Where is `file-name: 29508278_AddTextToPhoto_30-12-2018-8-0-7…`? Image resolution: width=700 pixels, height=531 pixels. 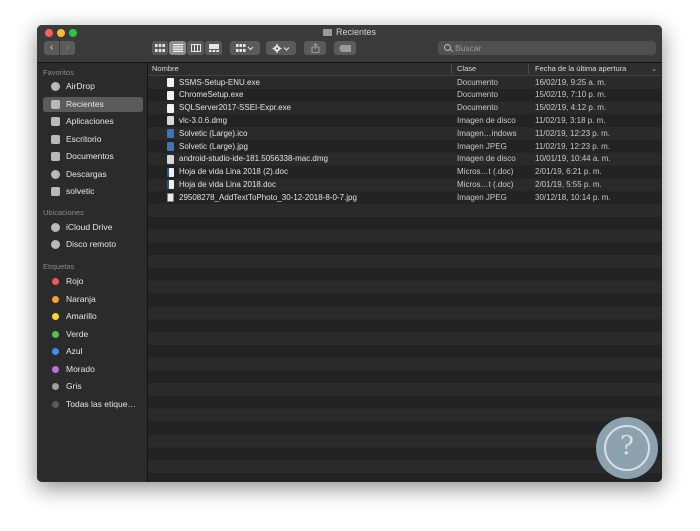 file-name: 29508278_AddTextToPhoto_30-12-2018-8-0-7… is located at coordinates (268, 197).